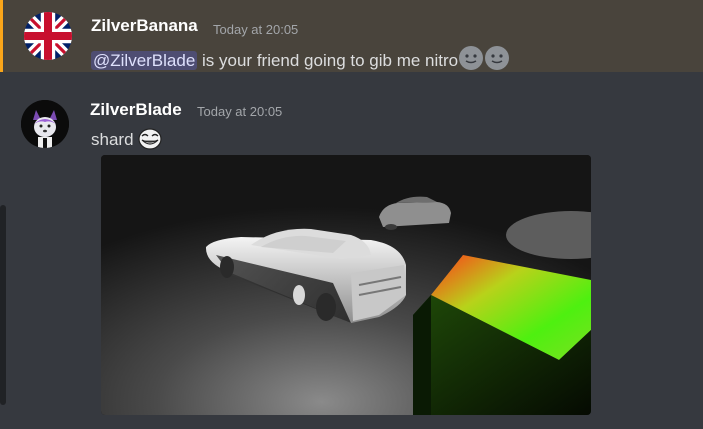 The height and width of the screenshot is (429, 703). I want to click on username: ZilverBanana, so click(144, 26).